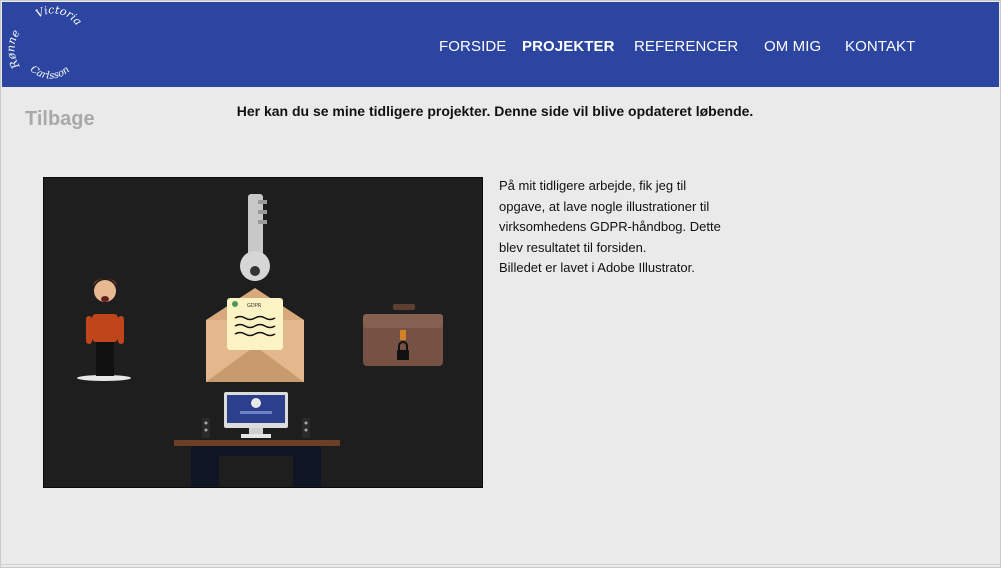 The height and width of the screenshot is (568, 1001). What do you see at coordinates (686, 46) in the screenshot?
I see `nav-referencer: REFERENCER` at bounding box center [686, 46].